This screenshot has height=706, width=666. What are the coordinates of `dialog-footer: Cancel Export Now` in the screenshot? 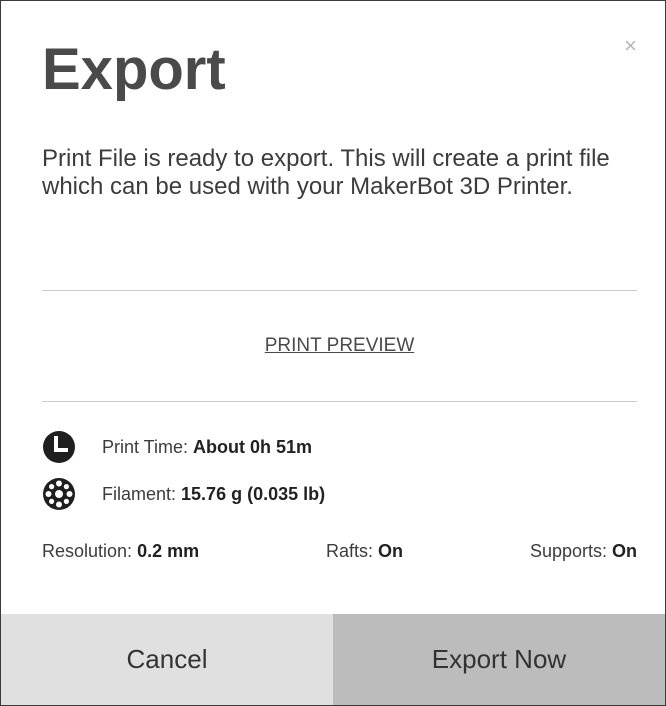 It's located at (333, 659).